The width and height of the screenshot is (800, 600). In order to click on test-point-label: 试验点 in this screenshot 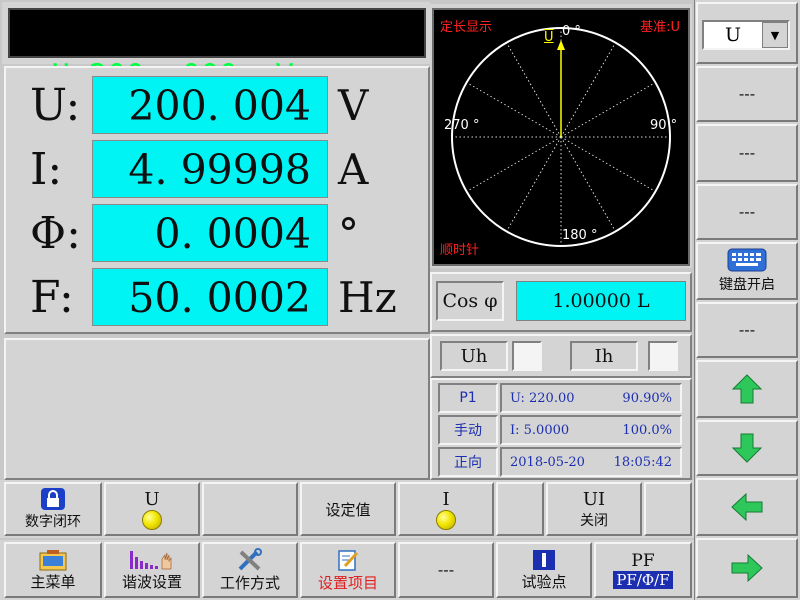, I will do `click(544, 581)`.